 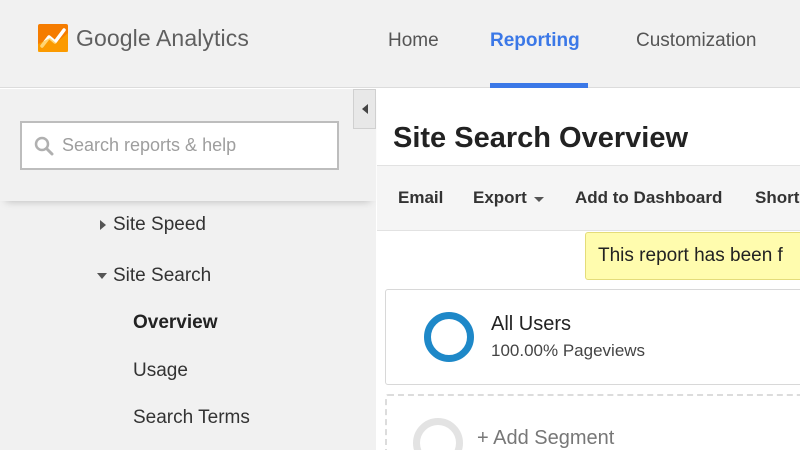 I want to click on search-icon, so click(x=44, y=145).